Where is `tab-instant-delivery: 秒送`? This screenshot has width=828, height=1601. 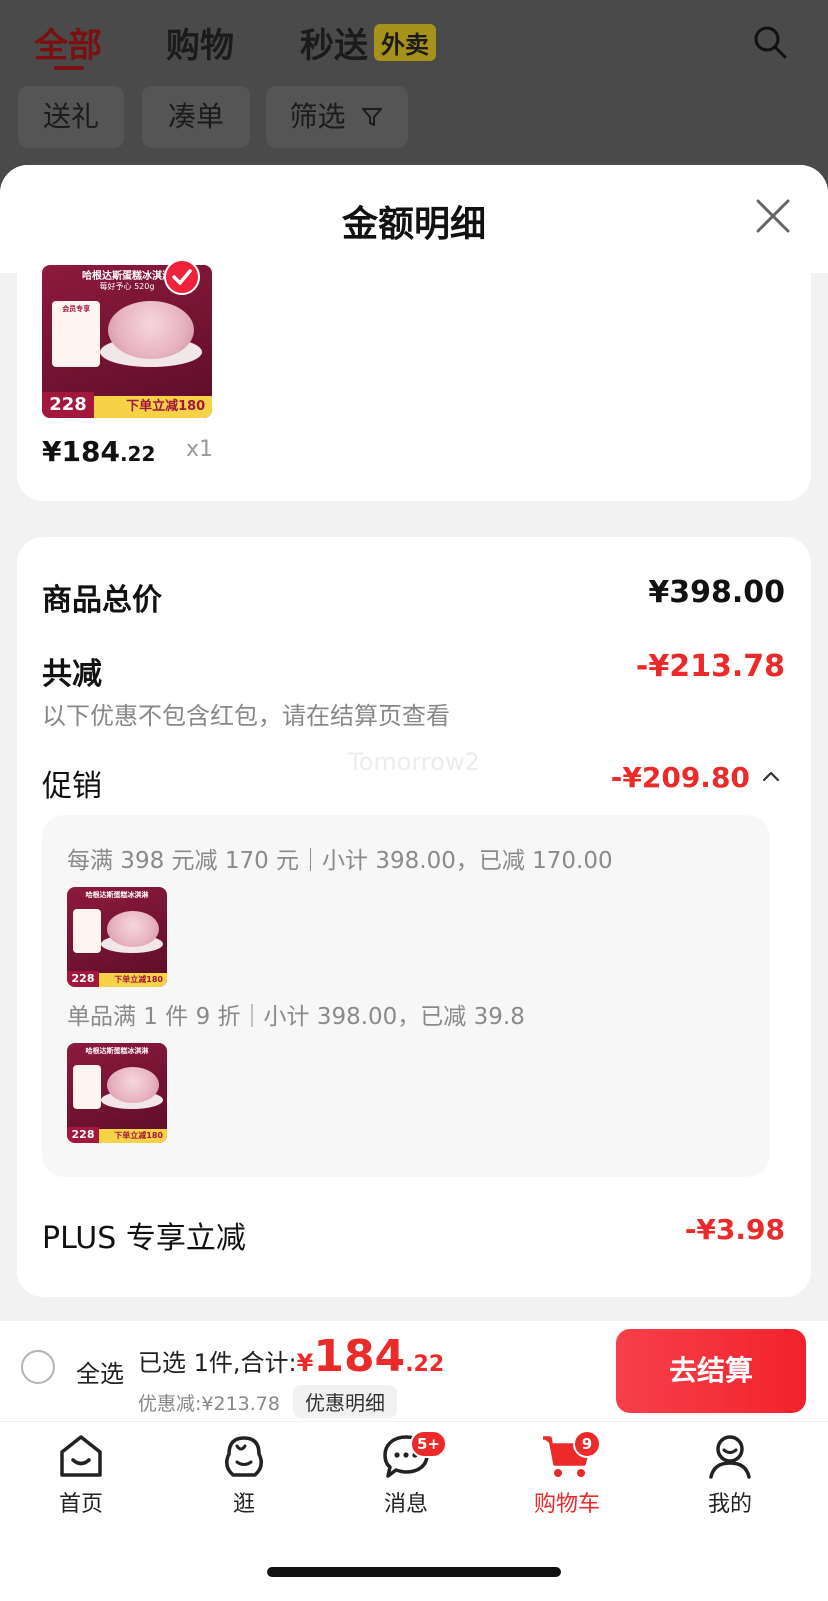
tab-instant-delivery: 秒送 is located at coordinates (334, 42).